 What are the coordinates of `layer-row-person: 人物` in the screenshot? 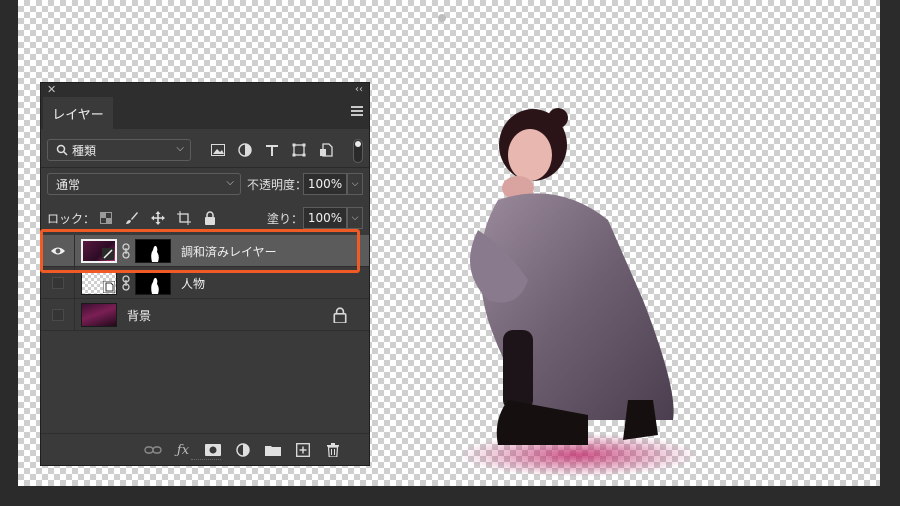 It's located at (205, 283).